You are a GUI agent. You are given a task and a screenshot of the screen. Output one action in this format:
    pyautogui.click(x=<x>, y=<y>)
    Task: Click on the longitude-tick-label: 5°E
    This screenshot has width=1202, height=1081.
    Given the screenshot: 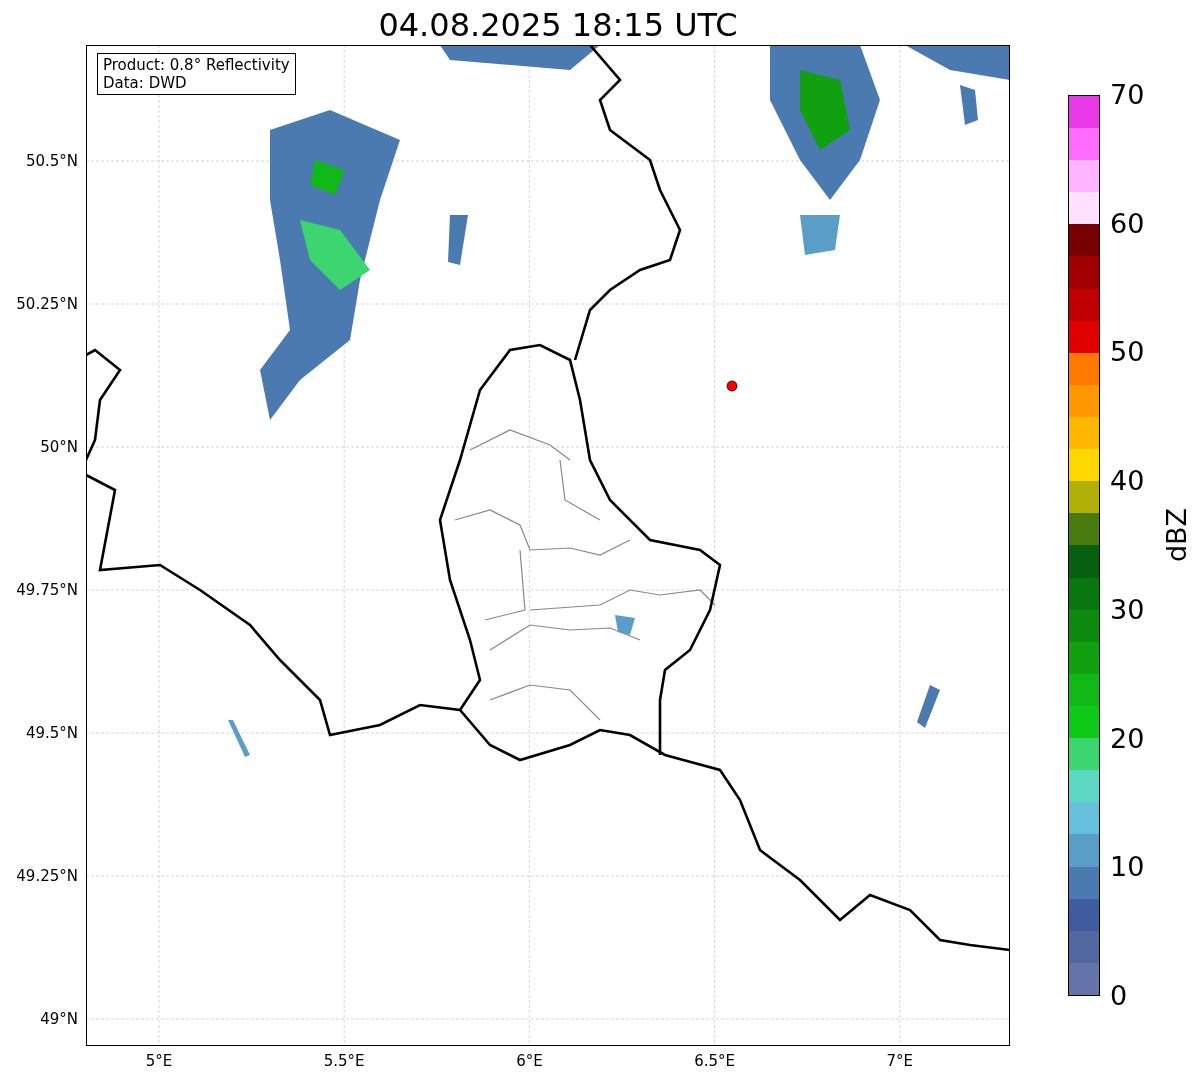 What is the action you would take?
    pyautogui.click(x=159, y=1061)
    